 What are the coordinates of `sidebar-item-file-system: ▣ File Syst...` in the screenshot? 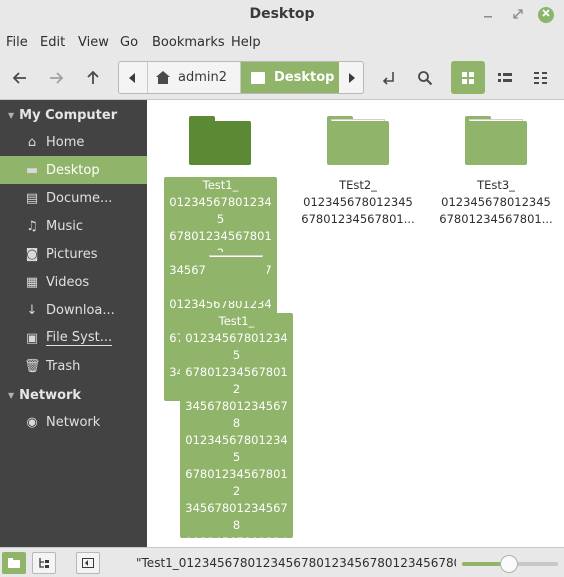 It's located at (73, 338).